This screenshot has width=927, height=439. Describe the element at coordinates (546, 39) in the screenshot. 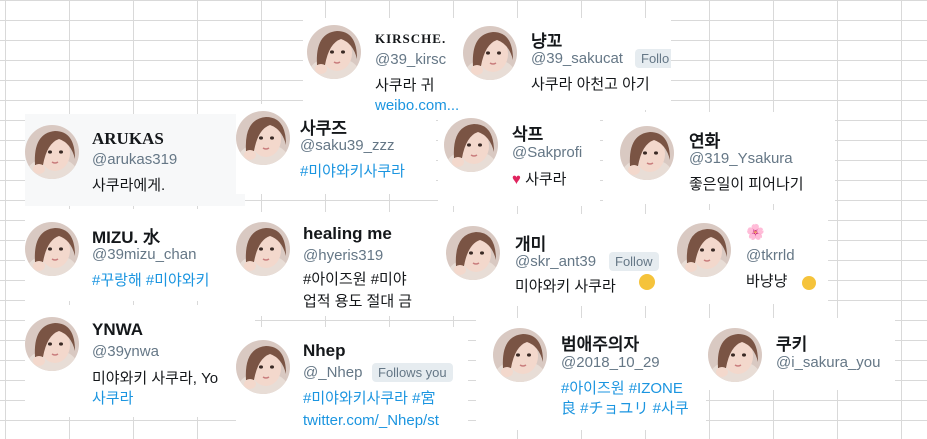

I see `display-name: 냥꼬` at that location.